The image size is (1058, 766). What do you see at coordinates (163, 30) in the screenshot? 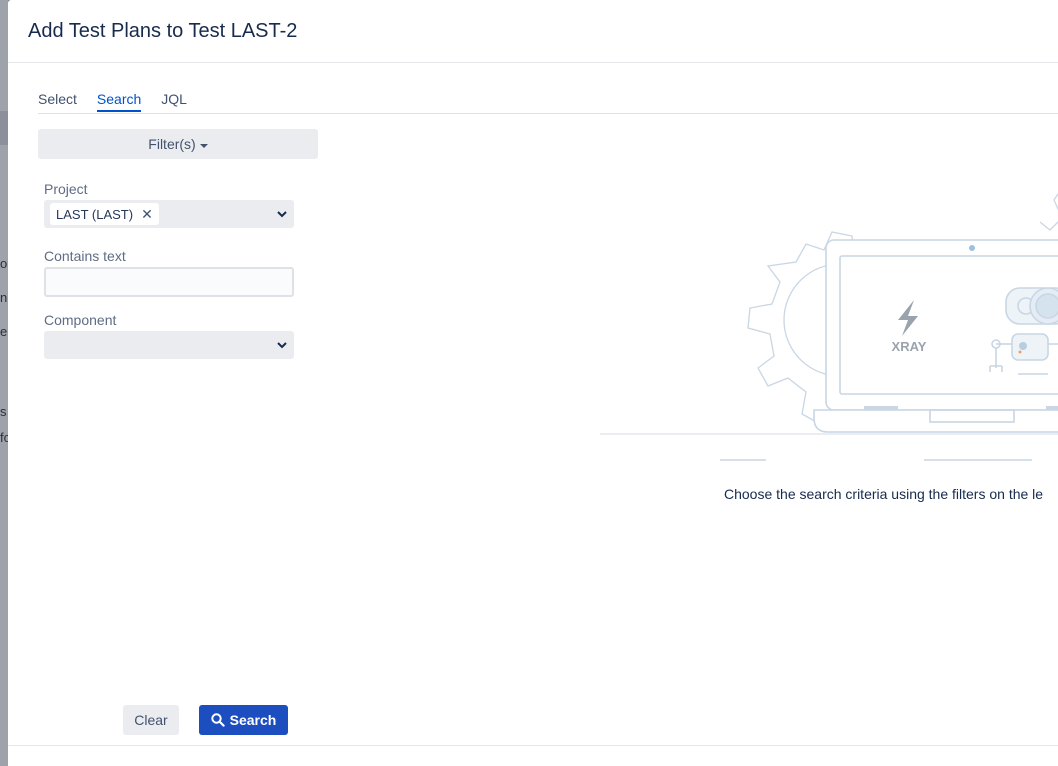
I see `dialog-title: Add Test Plans to Test LAST-2` at bounding box center [163, 30].